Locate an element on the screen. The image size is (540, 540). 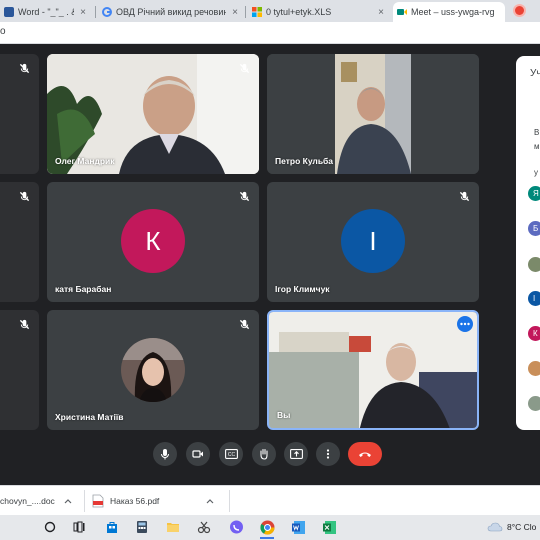
tab-meet: Meet – uss-ywga-rvg is located at coordinates (449, 12).